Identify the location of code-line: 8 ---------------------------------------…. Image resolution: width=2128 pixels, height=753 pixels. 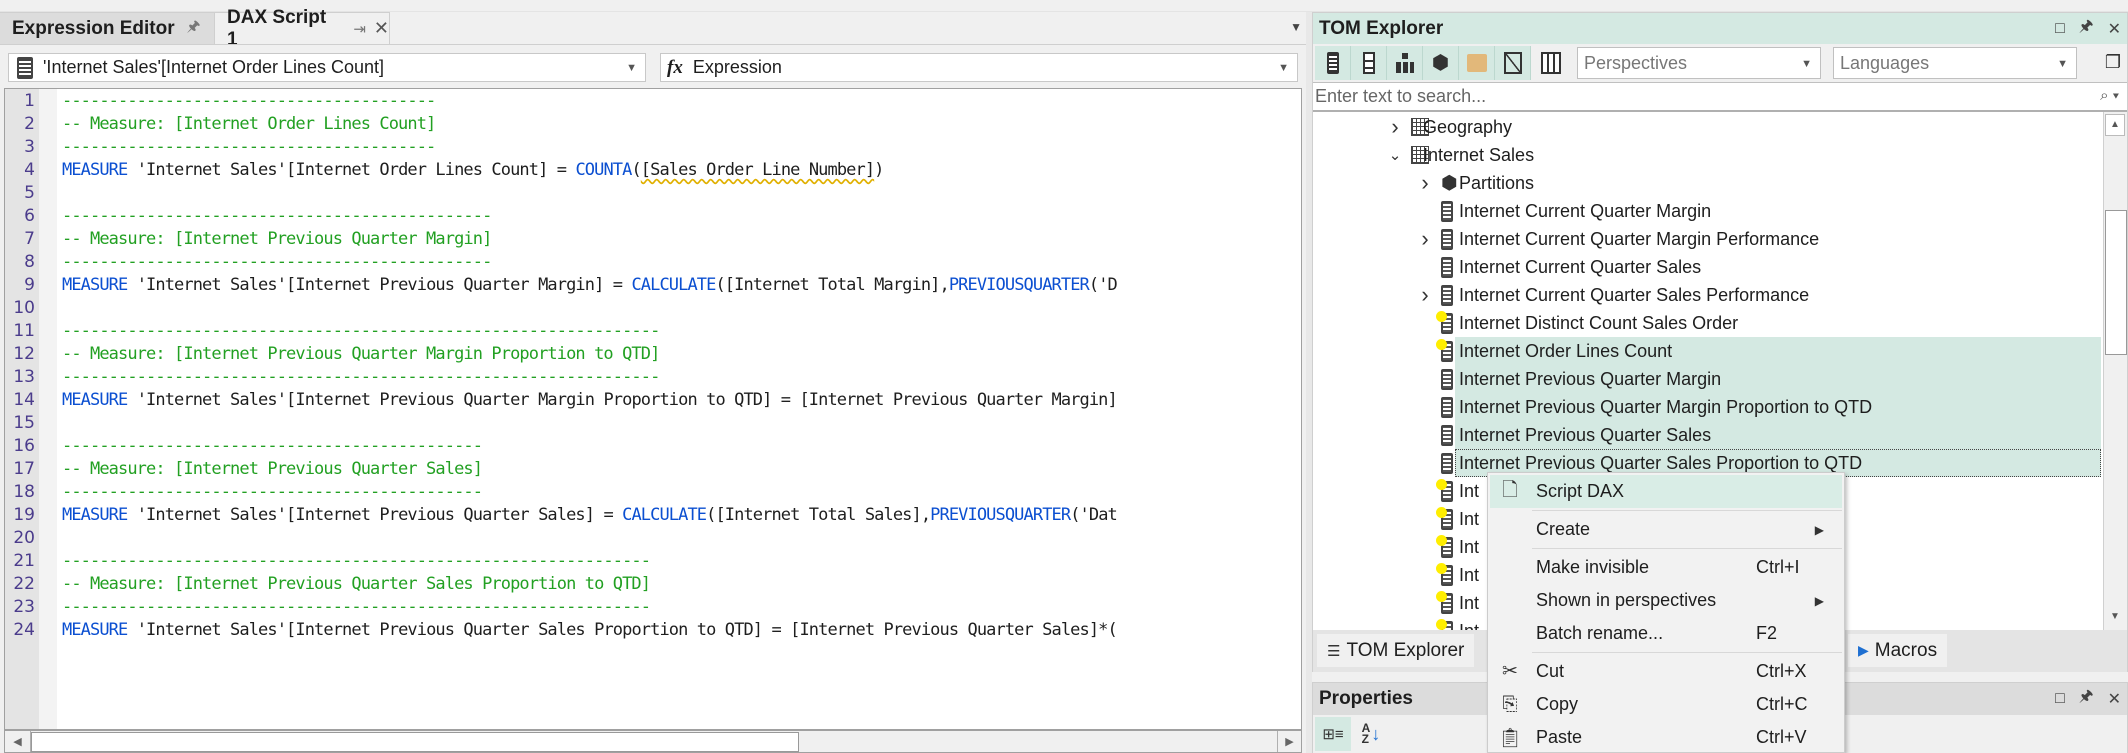
(653, 261).